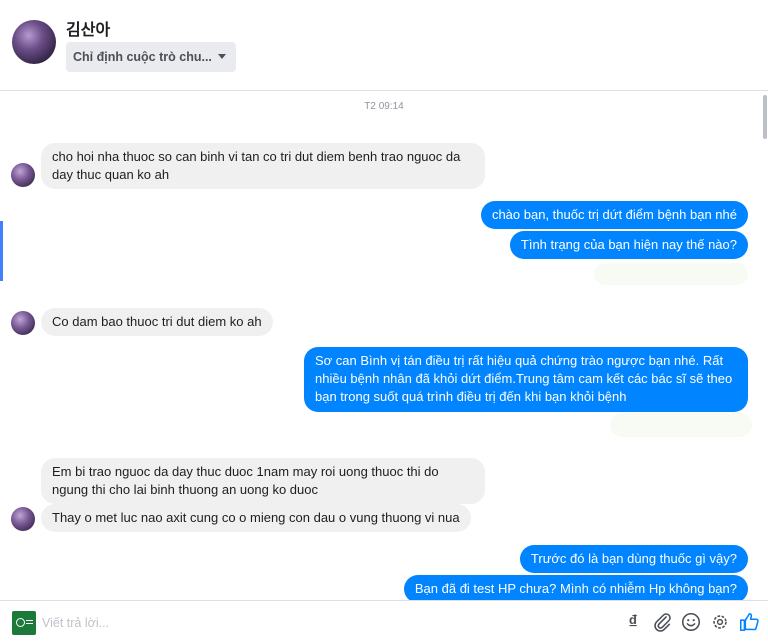 This screenshot has height=644, width=768. What do you see at coordinates (633, 559) in the screenshot?
I see `outgoing-message: Trước đó là bạn dùng thuốc gì vậy?` at bounding box center [633, 559].